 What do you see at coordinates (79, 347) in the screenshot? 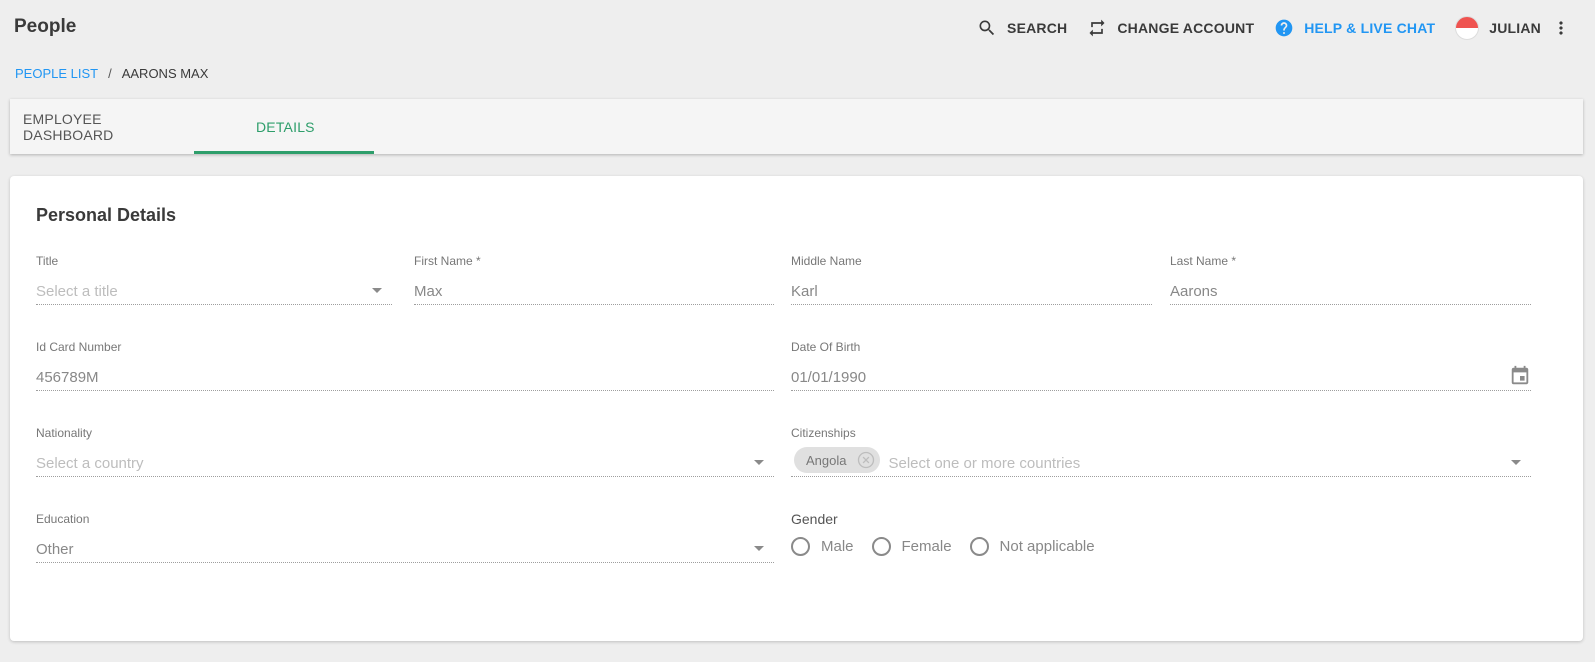
I see `id-card-label: Id Card Number` at bounding box center [79, 347].